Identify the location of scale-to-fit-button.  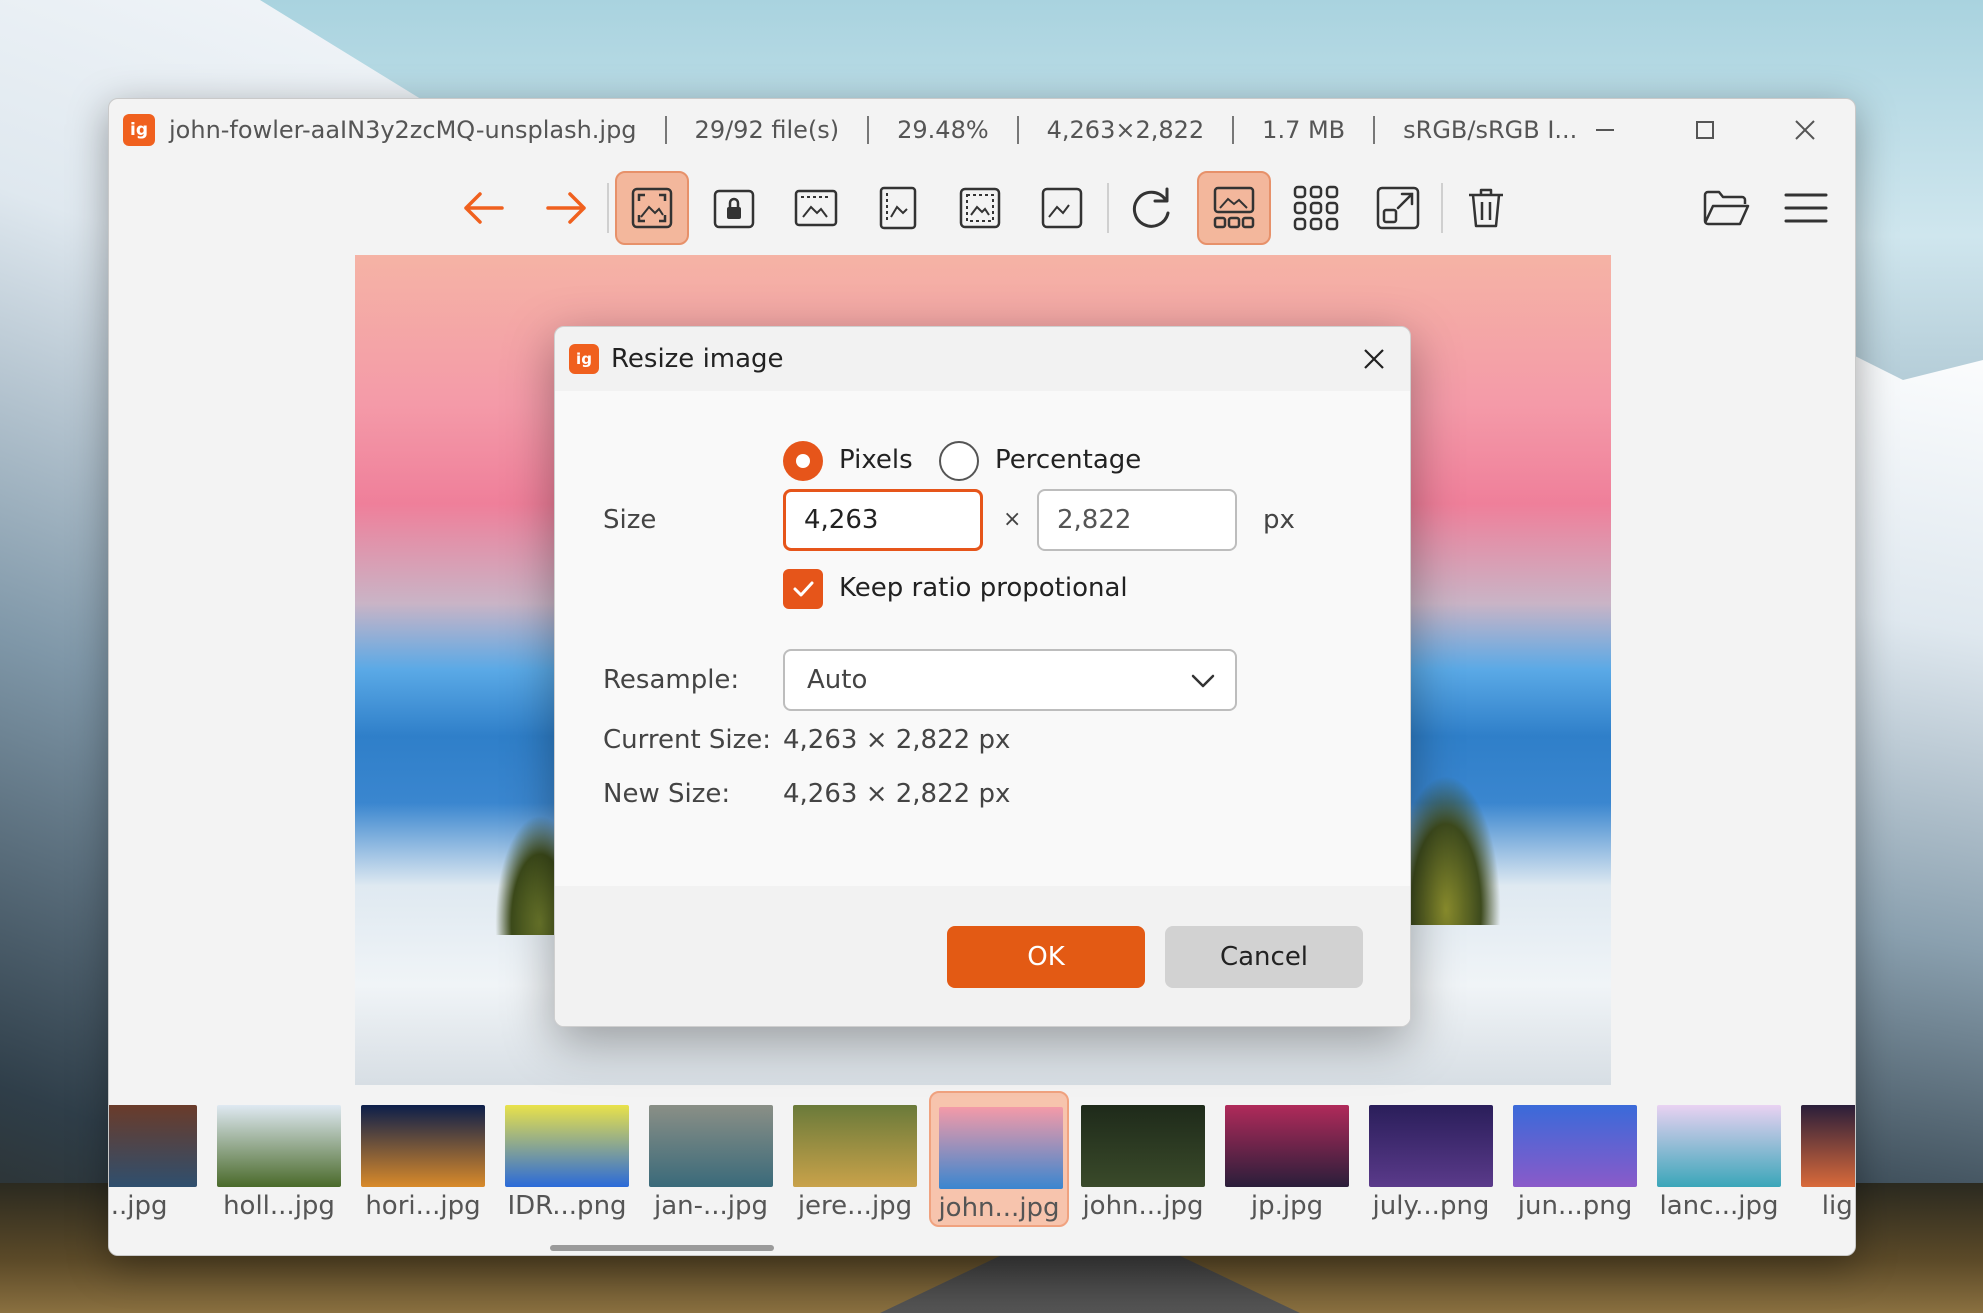
(980, 208).